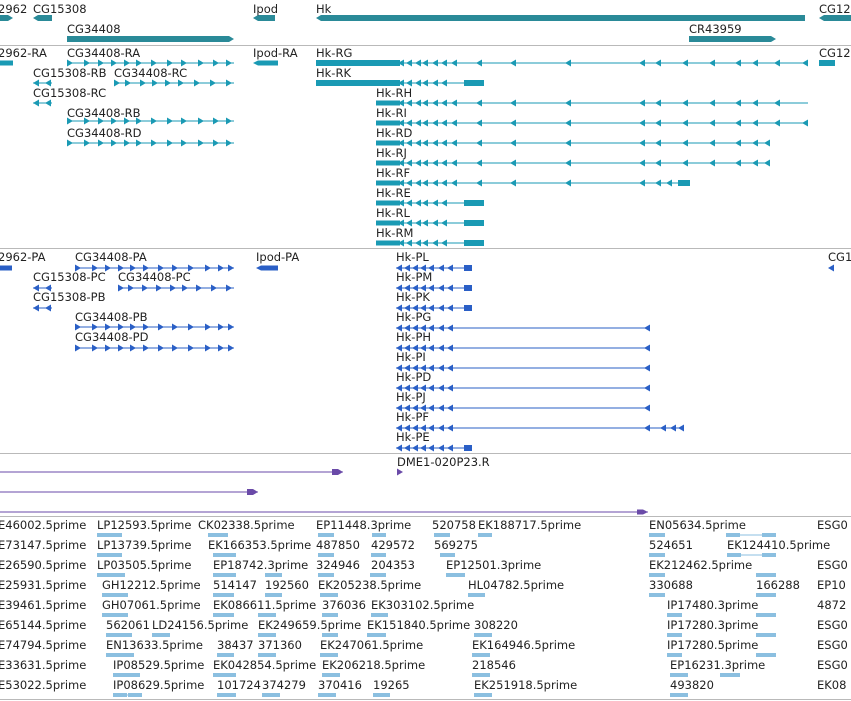 This screenshot has width=851, height=701. Describe the element at coordinates (411, 357) in the screenshot. I see `protein-label: Hk-PI` at that location.